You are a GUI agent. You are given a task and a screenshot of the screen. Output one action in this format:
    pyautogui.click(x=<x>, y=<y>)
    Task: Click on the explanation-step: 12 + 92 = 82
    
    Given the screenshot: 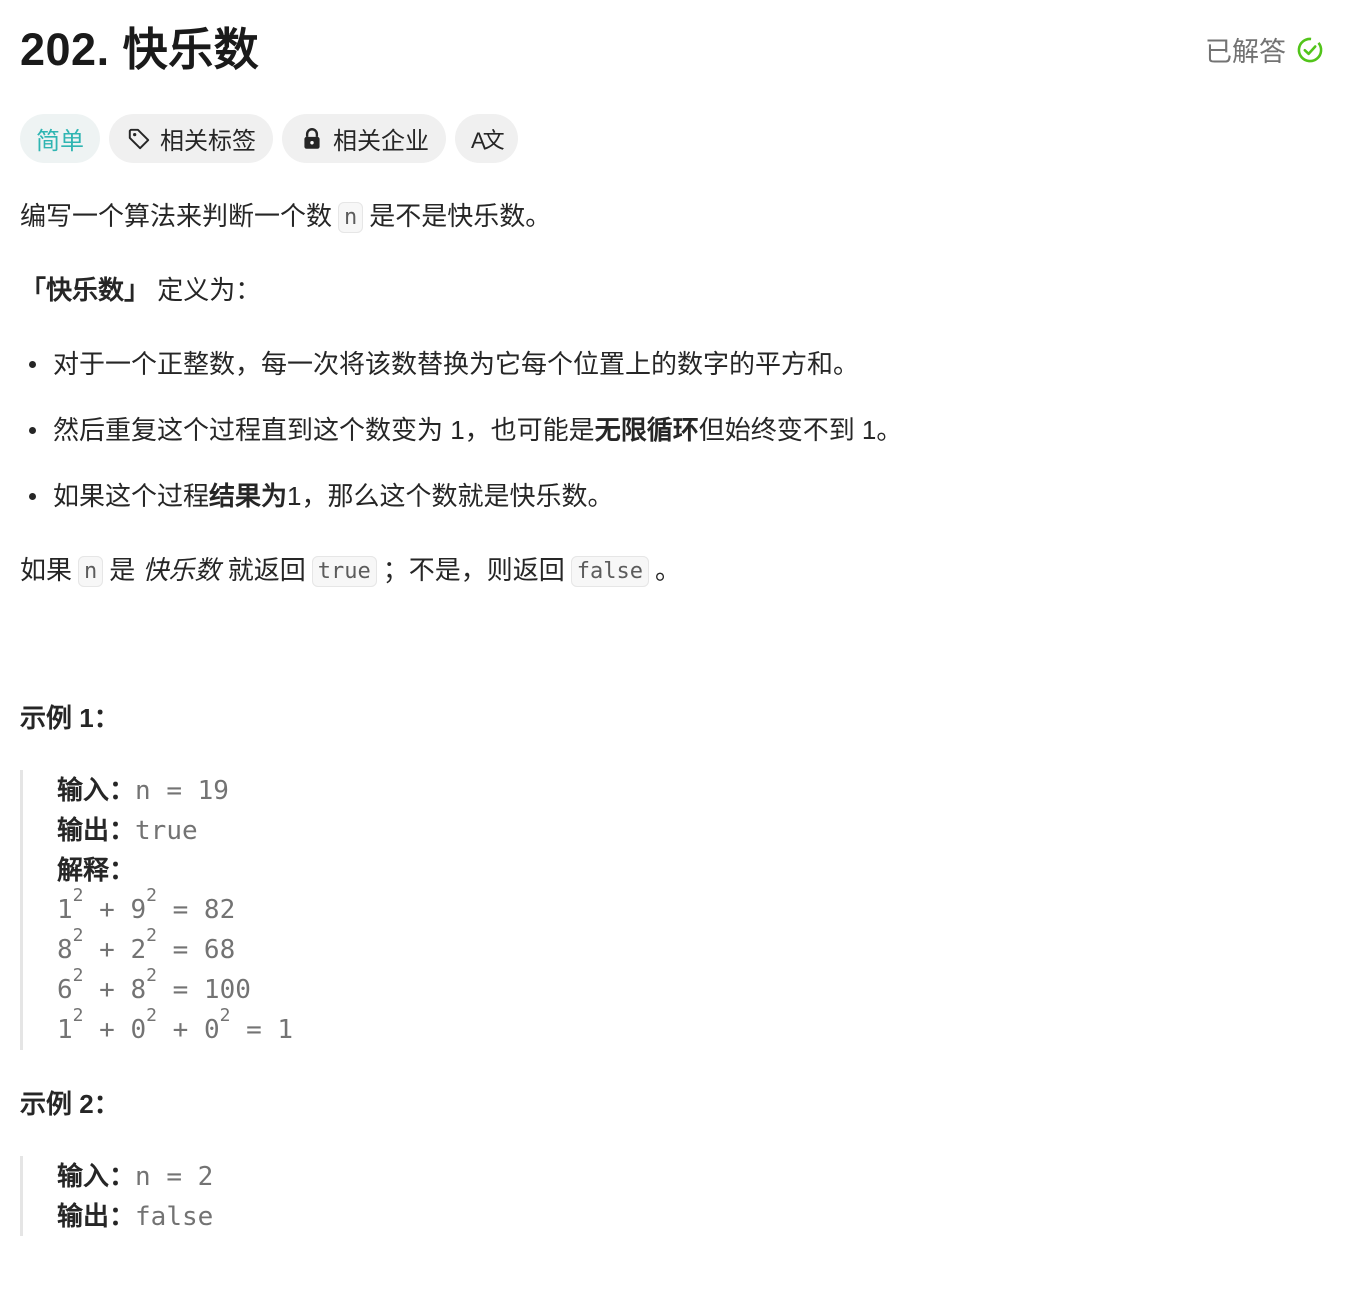 What is the action you would take?
    pyautogui.click(x=146, y=905)
    